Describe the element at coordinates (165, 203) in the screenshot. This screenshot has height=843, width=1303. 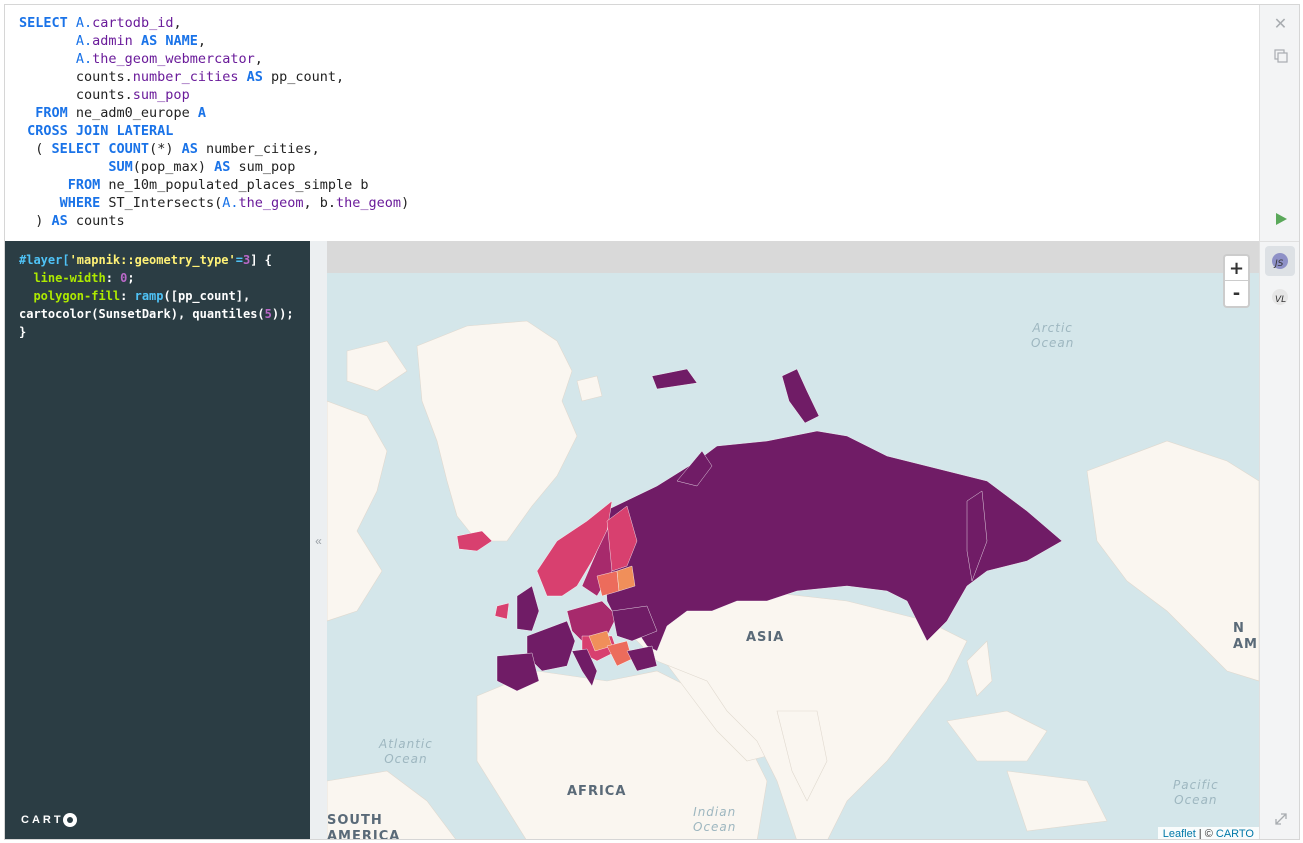
I see `sql-token: ST_Intersects(` at that location.